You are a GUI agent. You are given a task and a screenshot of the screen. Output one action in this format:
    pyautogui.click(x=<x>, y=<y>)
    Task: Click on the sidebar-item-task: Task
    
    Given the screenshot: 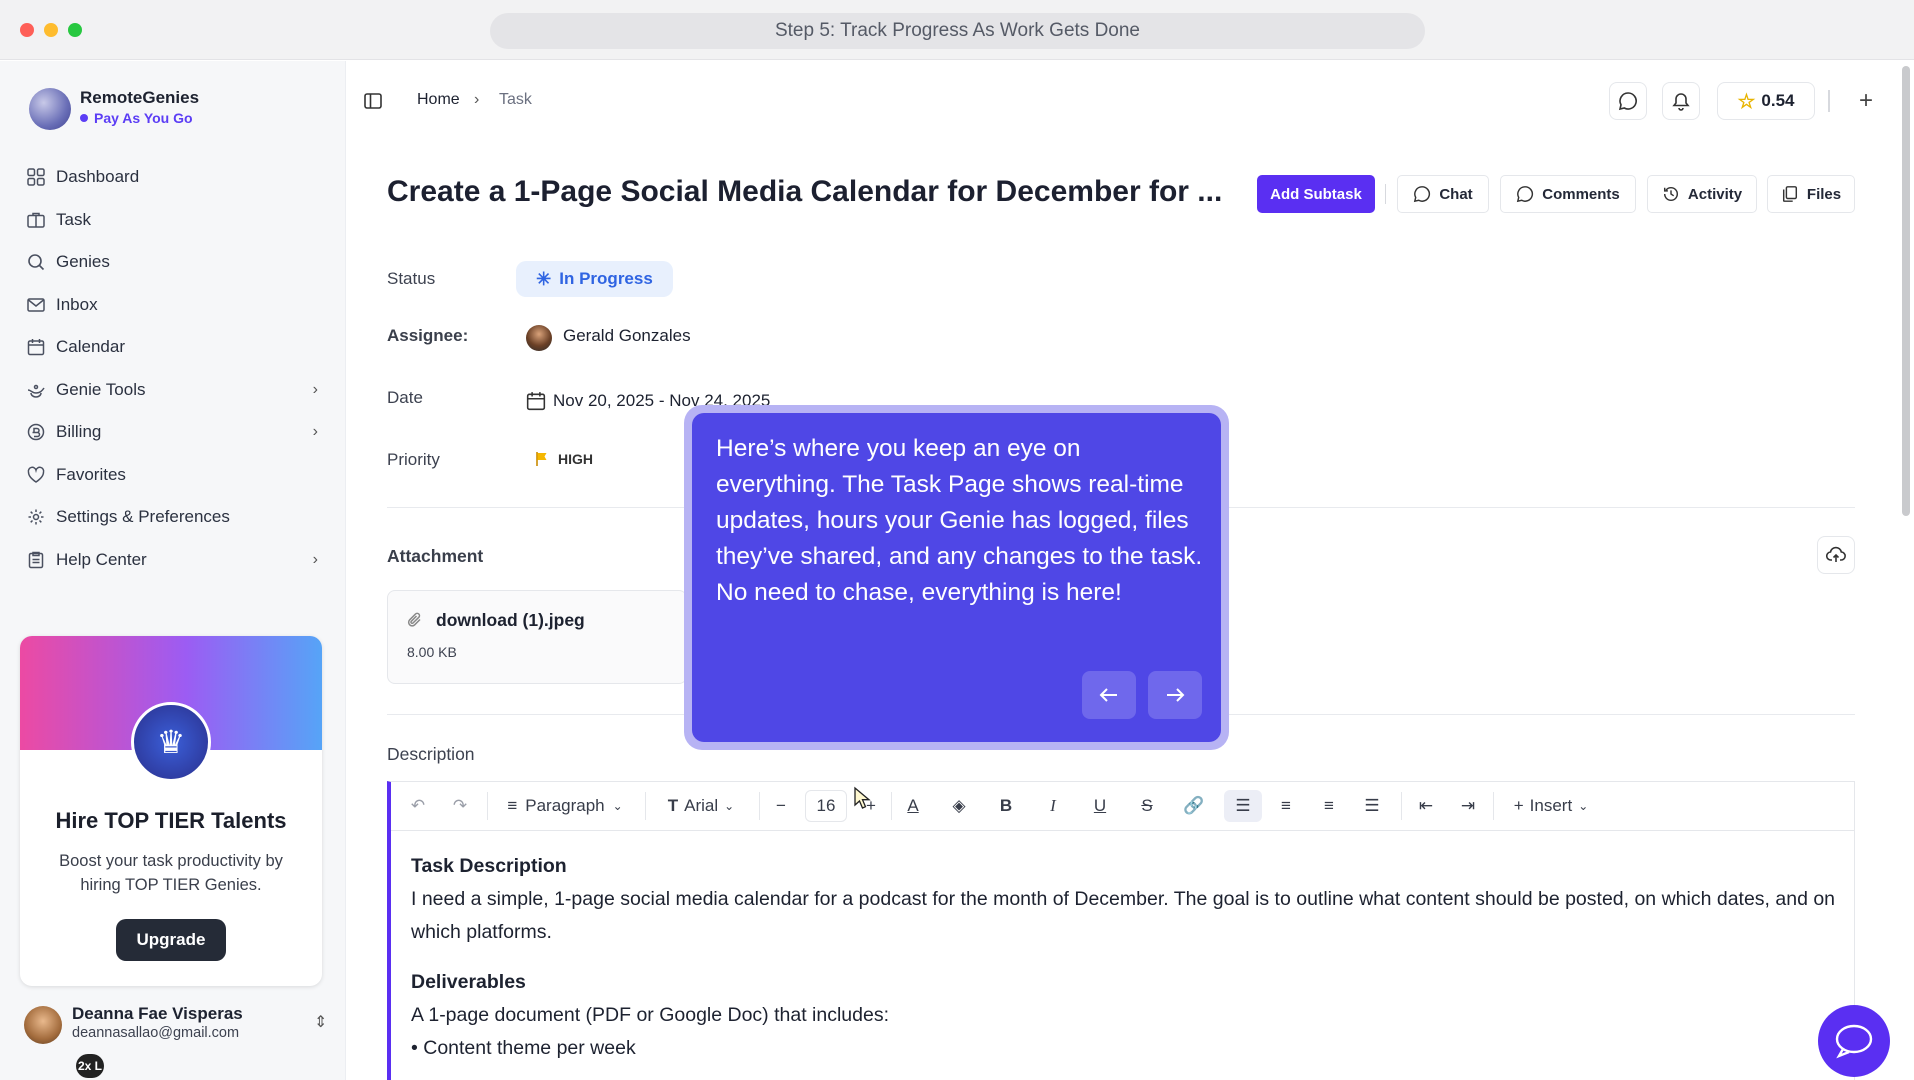 What is the action you would take?
    pyautogui.click(x=172, y=220)
    